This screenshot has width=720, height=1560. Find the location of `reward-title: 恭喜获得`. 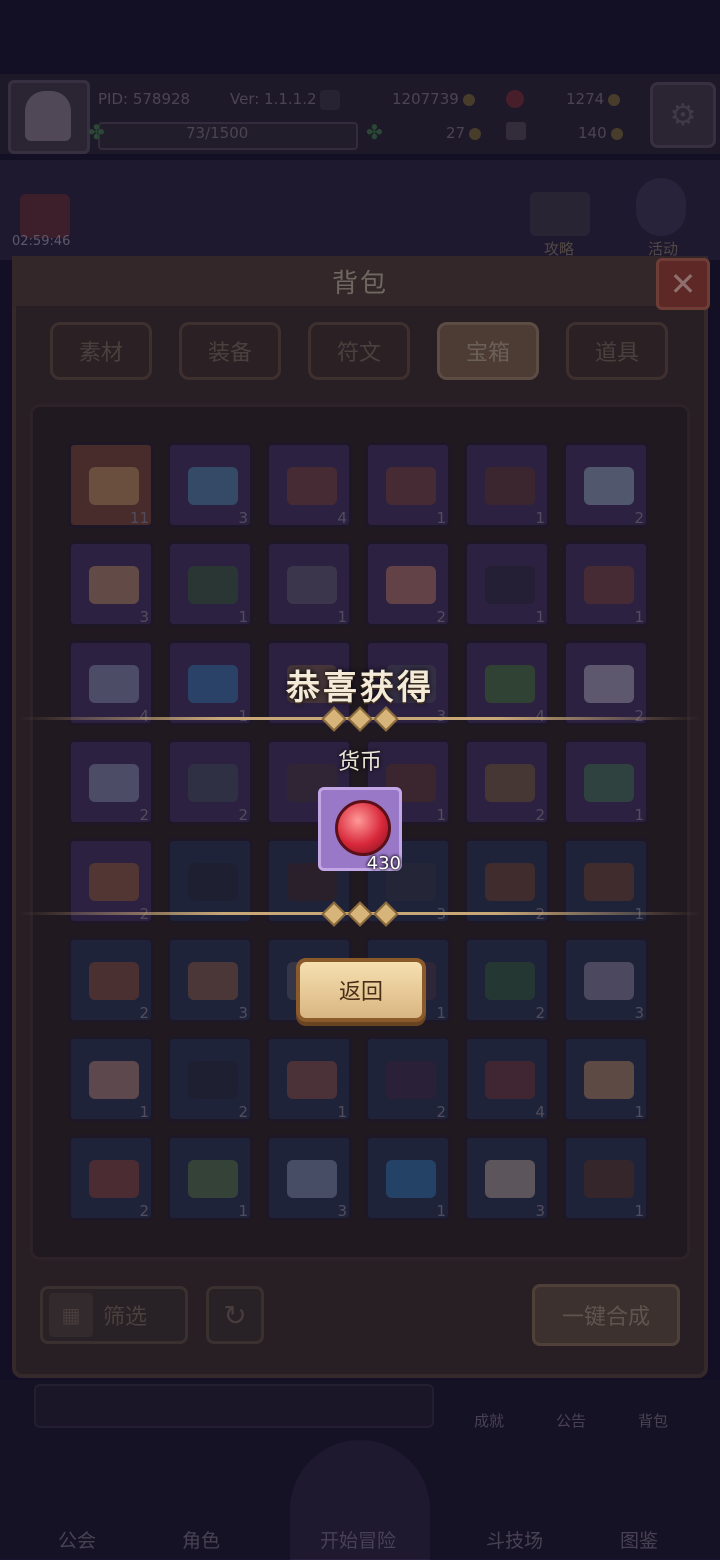

reward-title: 恭喜获得 is located at coordinates (360, 688).